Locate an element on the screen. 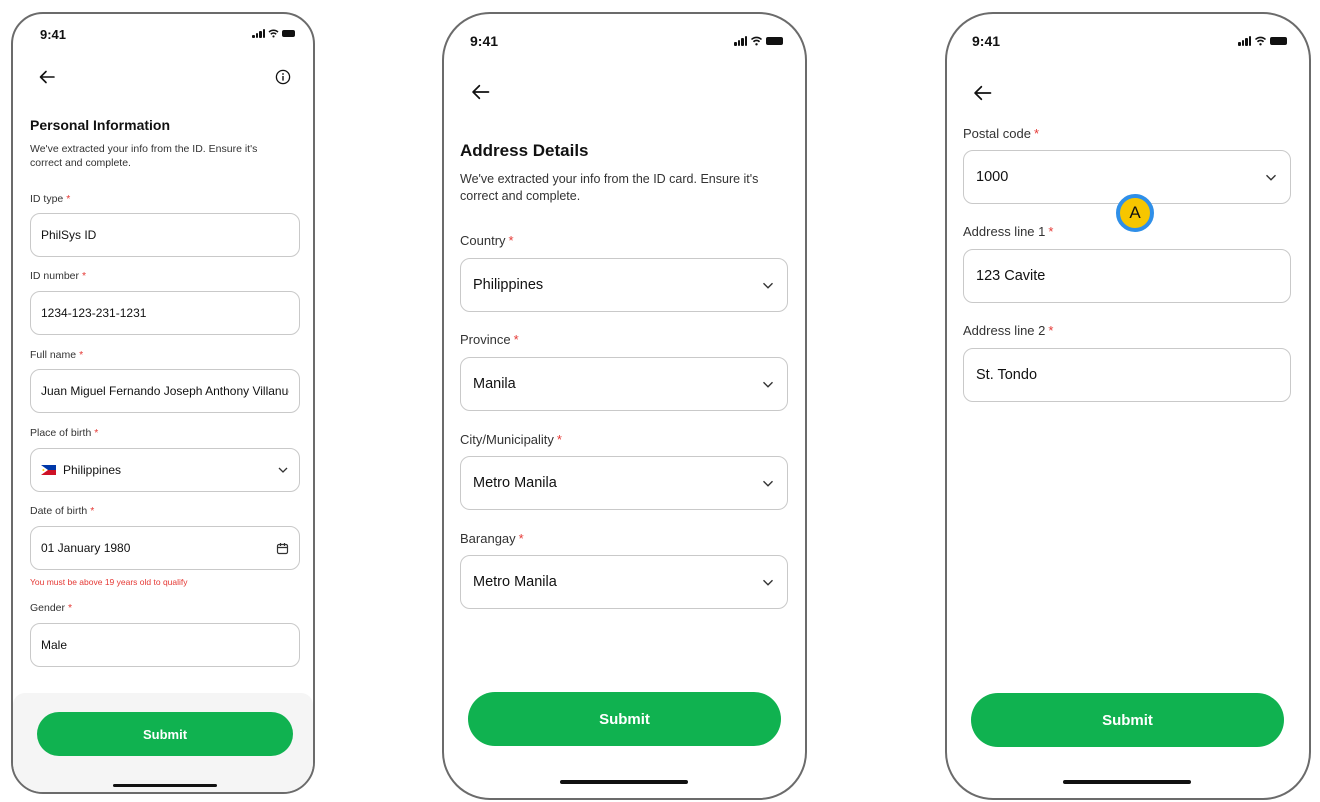  id-type-label: ID type * is located at coordinates (50, 199).